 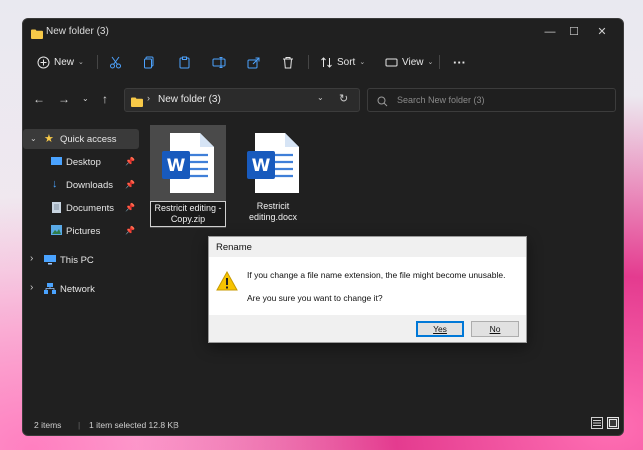 I want to click on clipboard-icon, so click(x=184, y=62).